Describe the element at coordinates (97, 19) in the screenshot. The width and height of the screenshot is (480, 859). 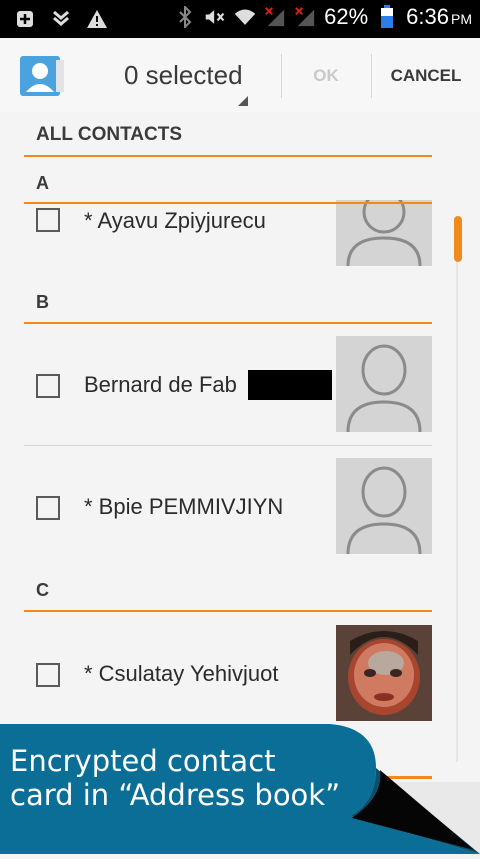
I see `warning-icon` at that location.